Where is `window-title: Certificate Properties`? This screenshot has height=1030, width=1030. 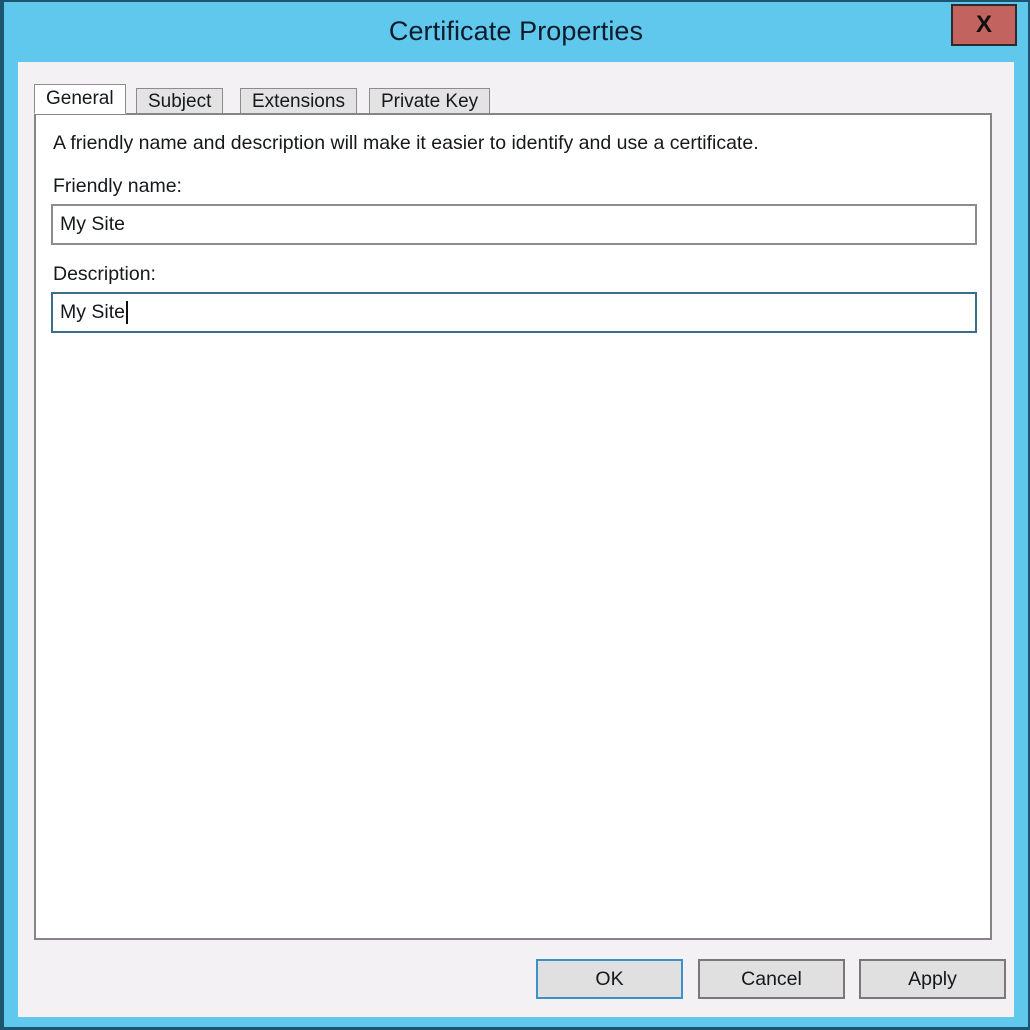
window-title: Certificate Properties is located at coordinates (516, 31).